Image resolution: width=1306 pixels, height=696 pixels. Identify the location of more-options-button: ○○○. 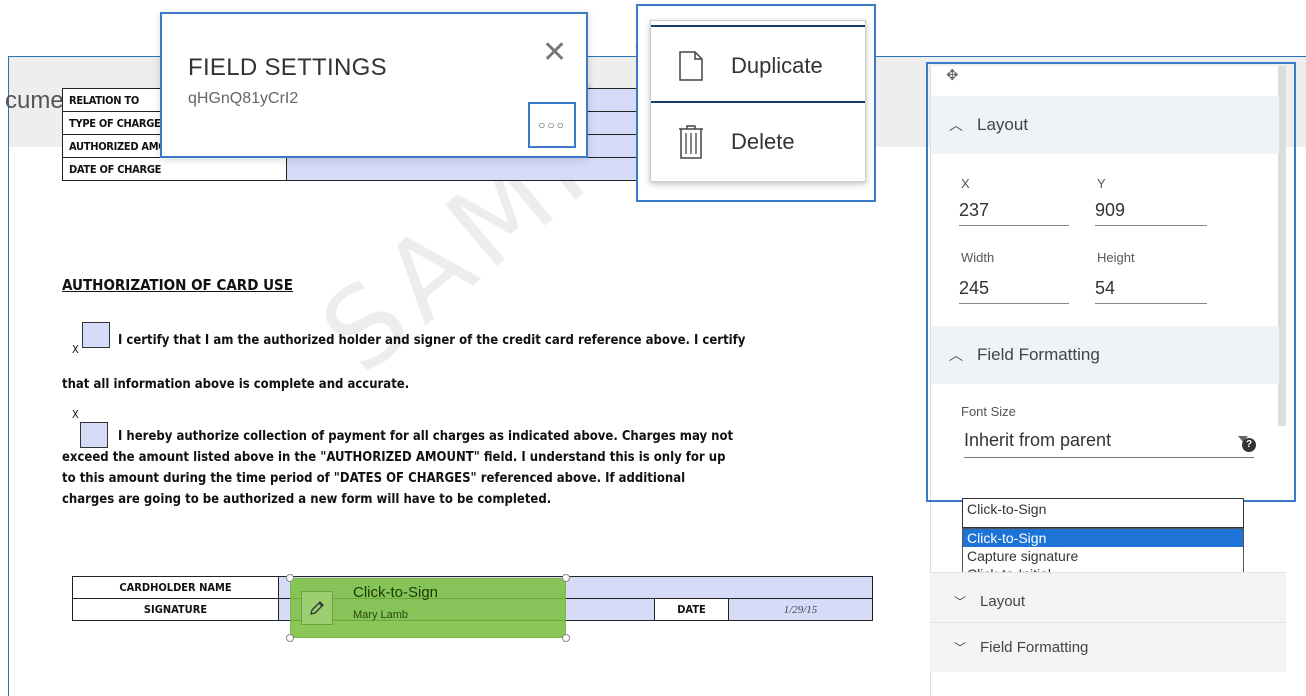
(552, 125).